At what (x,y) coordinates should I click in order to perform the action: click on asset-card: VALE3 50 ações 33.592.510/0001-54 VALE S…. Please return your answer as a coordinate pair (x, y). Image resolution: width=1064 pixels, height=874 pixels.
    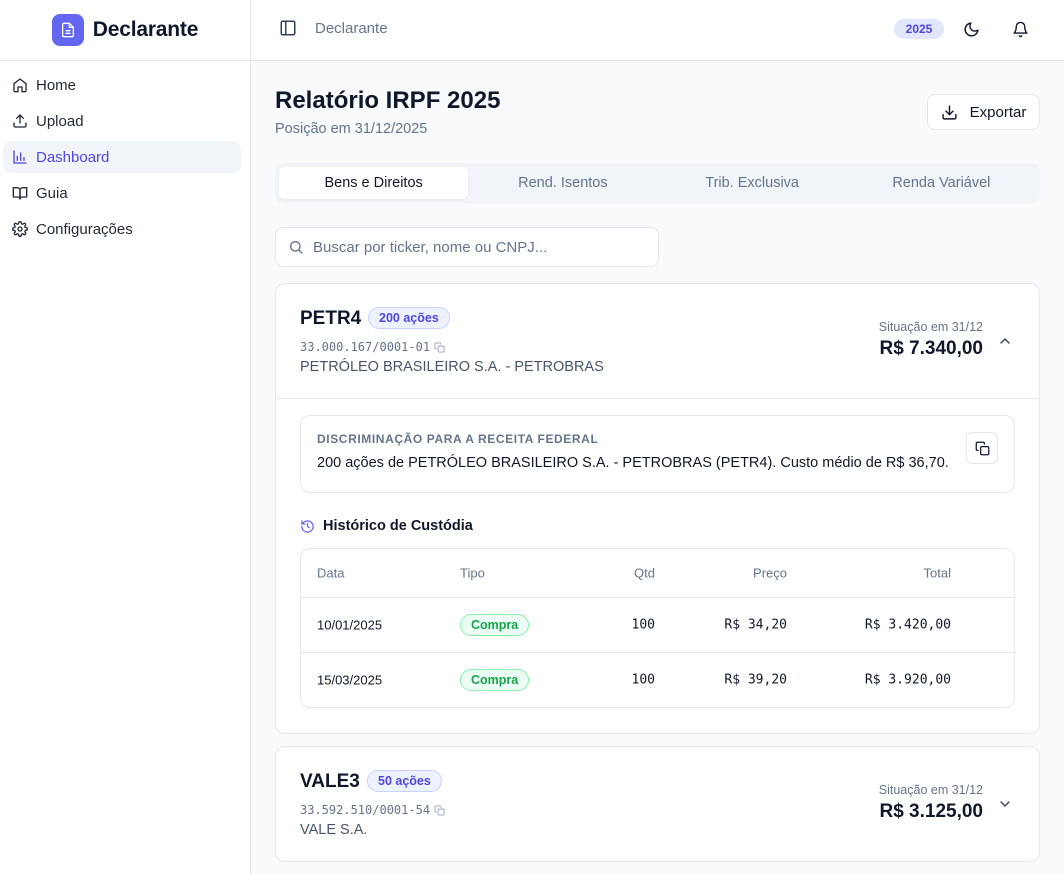
    Looking at the image, I should click on (657, 804).